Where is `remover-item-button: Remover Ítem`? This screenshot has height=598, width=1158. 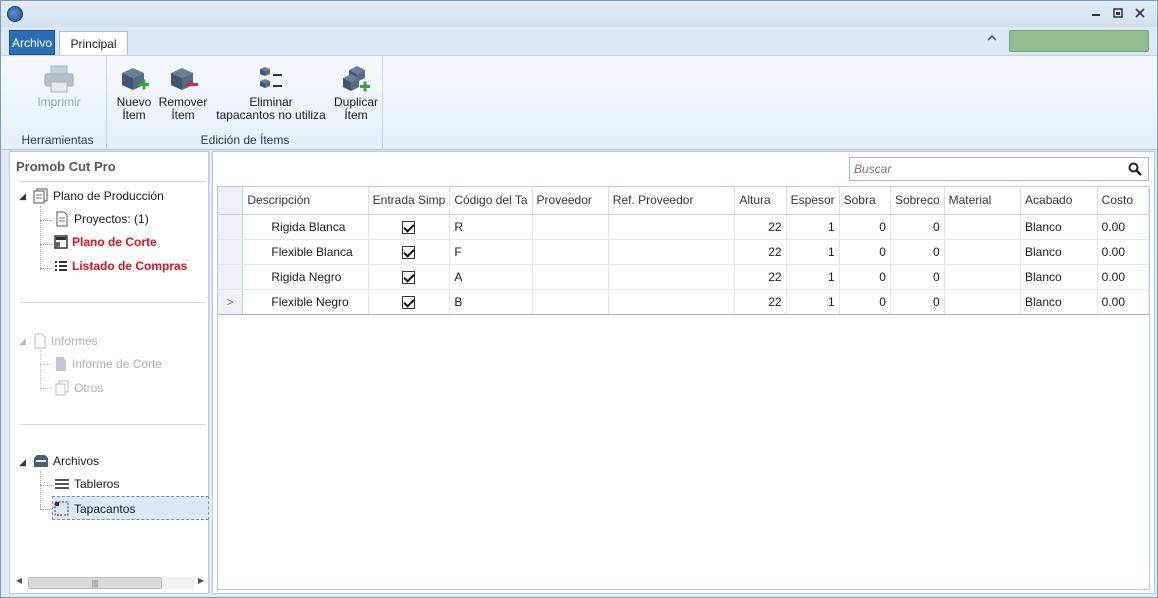 remover-item-button: Remover Ítem is located at coordinates (183, 92).